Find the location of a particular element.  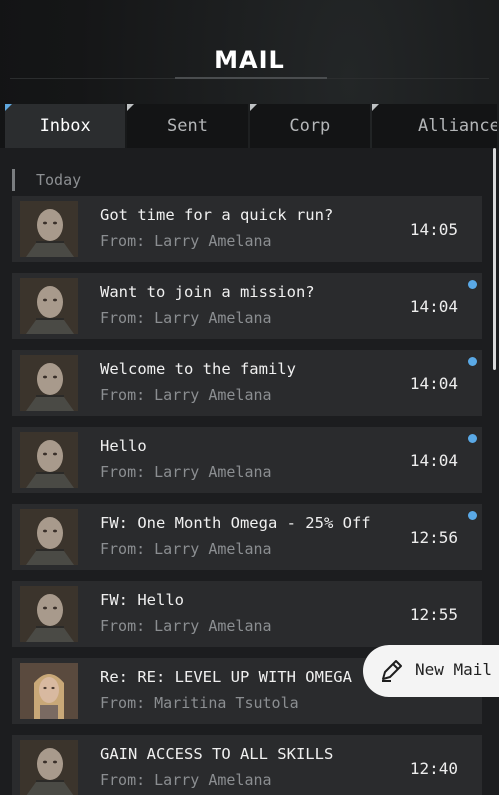

tab-inbox: Inbox is located at coordinates (65, 126).